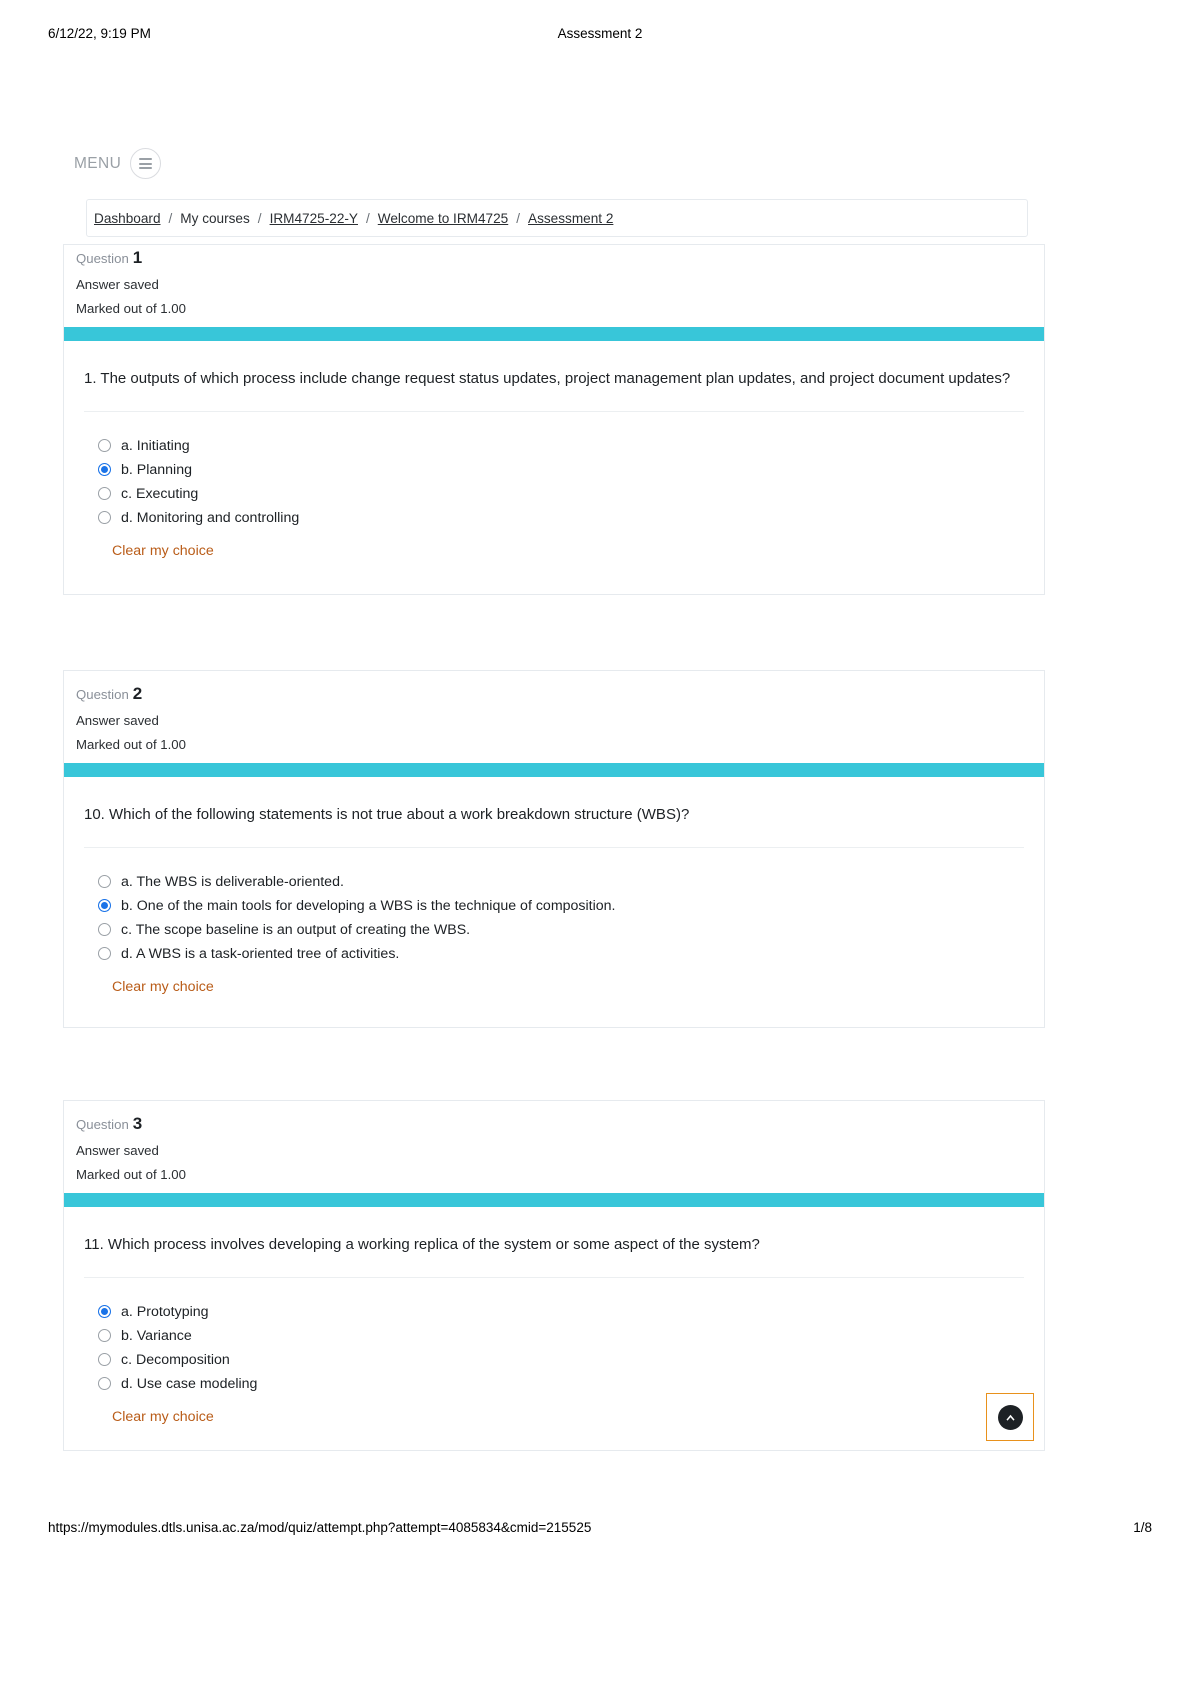  I want to click on answer-option: d. Use case modeling, so click(561, 1384).